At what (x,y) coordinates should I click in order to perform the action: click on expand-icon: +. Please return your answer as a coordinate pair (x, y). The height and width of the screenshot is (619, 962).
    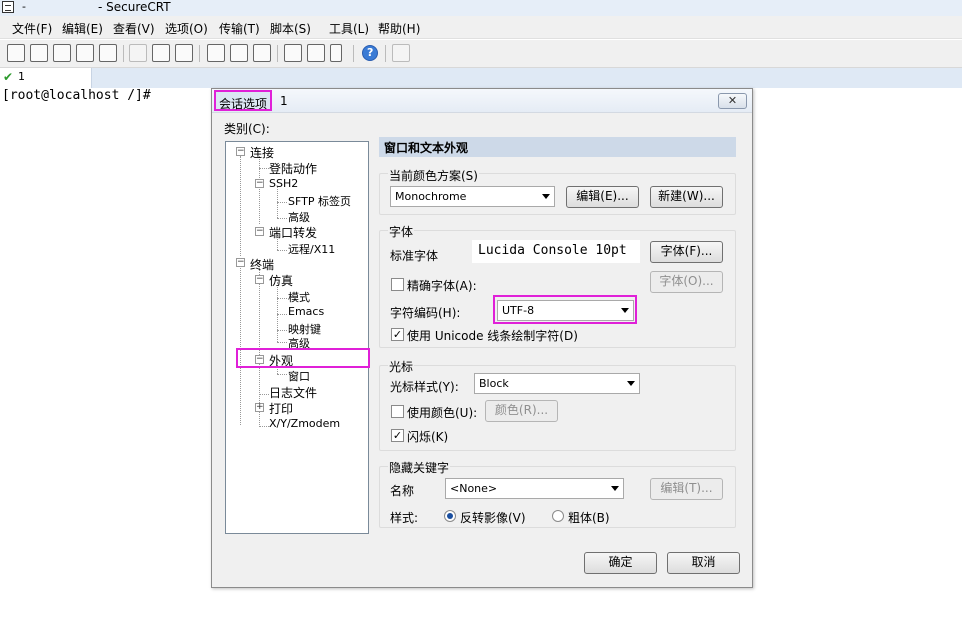
    Looking at the image, I should click on (259, 407).